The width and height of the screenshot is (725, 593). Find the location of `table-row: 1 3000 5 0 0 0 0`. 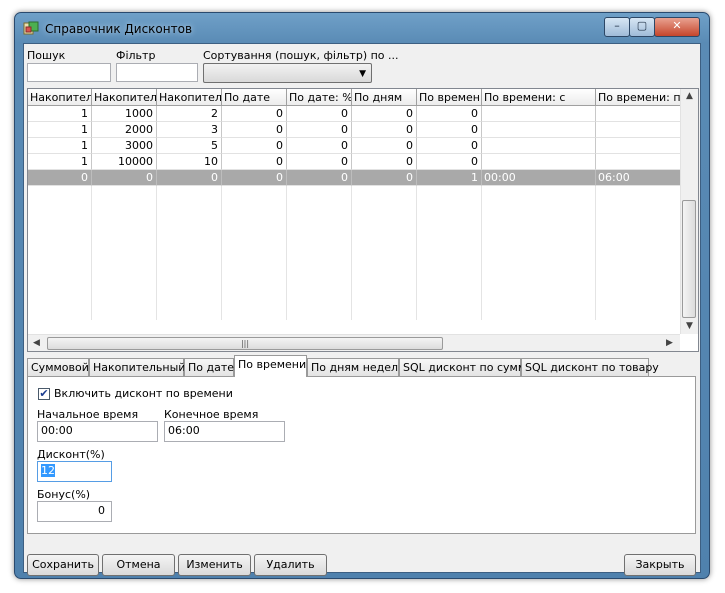

table-row: 1 3000 5 0 0 0 0 is located at coordinates (354, 146).